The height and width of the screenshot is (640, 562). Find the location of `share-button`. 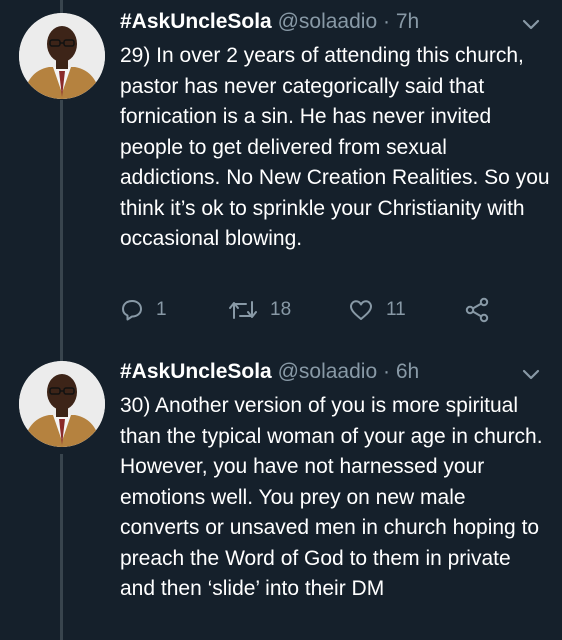

share-button is located at coordinates (477, 310).